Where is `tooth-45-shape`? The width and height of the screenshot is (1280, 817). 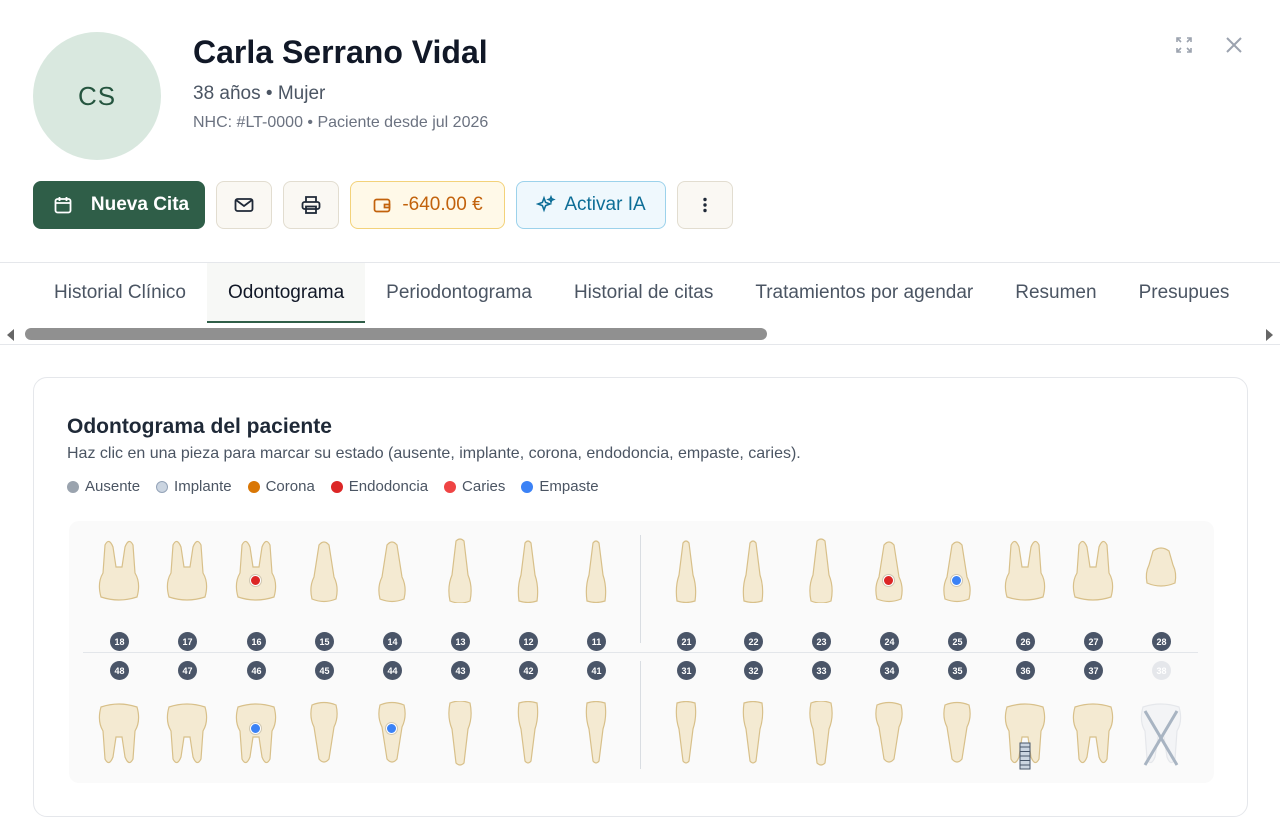 tooth-45-shape is located at coordinates (324, 732).